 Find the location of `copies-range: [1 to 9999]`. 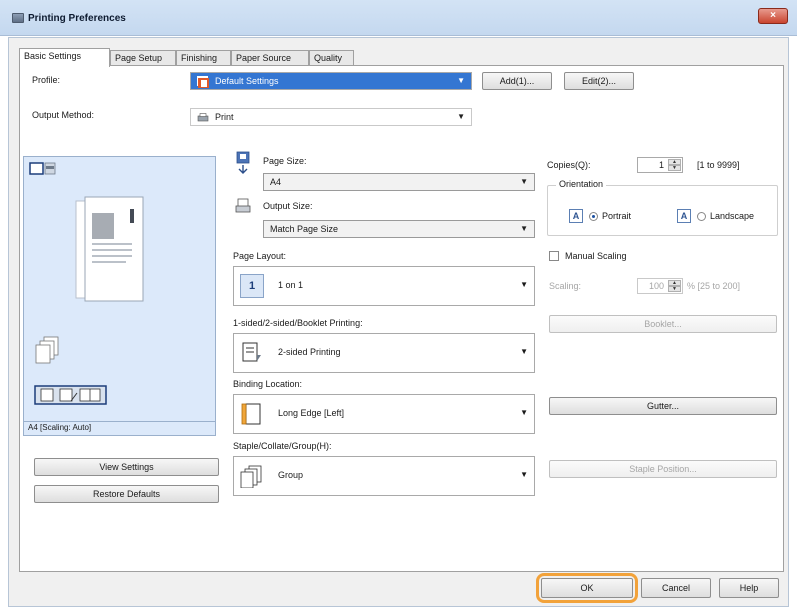

copies-range: [1 to 9999] is located at coordinates (718, 165).